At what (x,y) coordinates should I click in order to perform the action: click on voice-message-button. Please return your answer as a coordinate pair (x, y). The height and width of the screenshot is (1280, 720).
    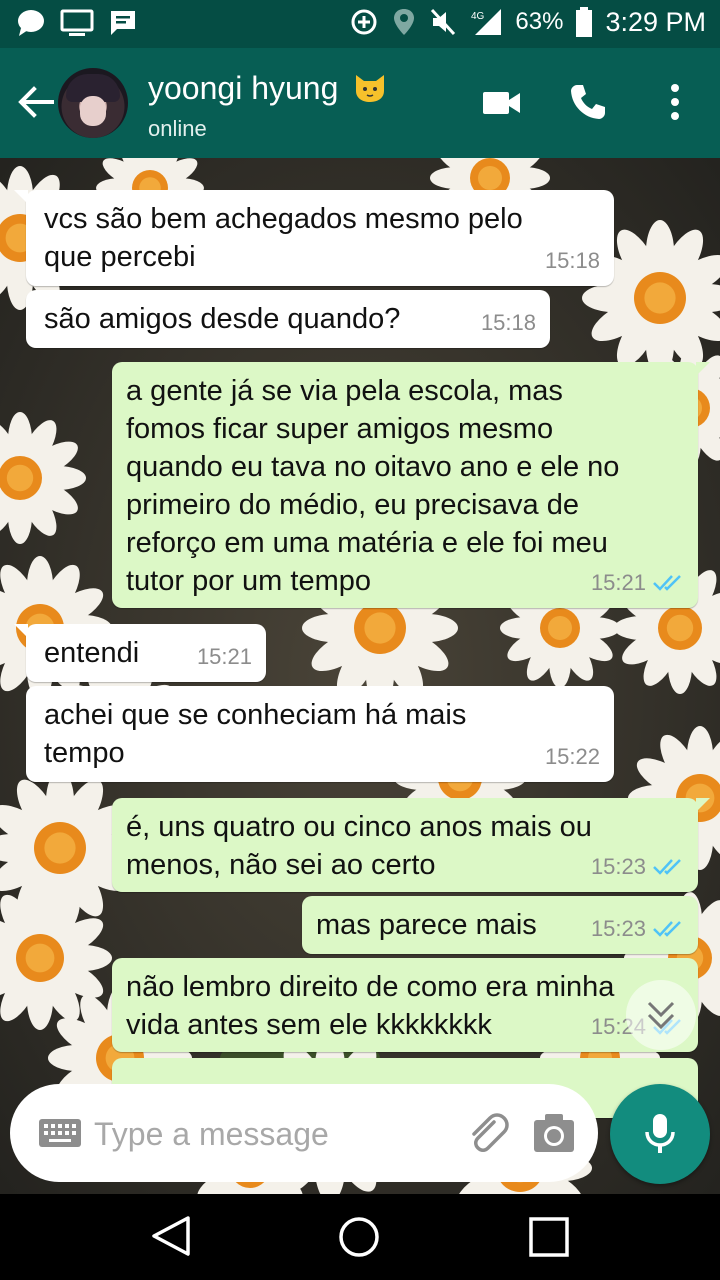
    Looking at the image, I should click on (660, 1134).